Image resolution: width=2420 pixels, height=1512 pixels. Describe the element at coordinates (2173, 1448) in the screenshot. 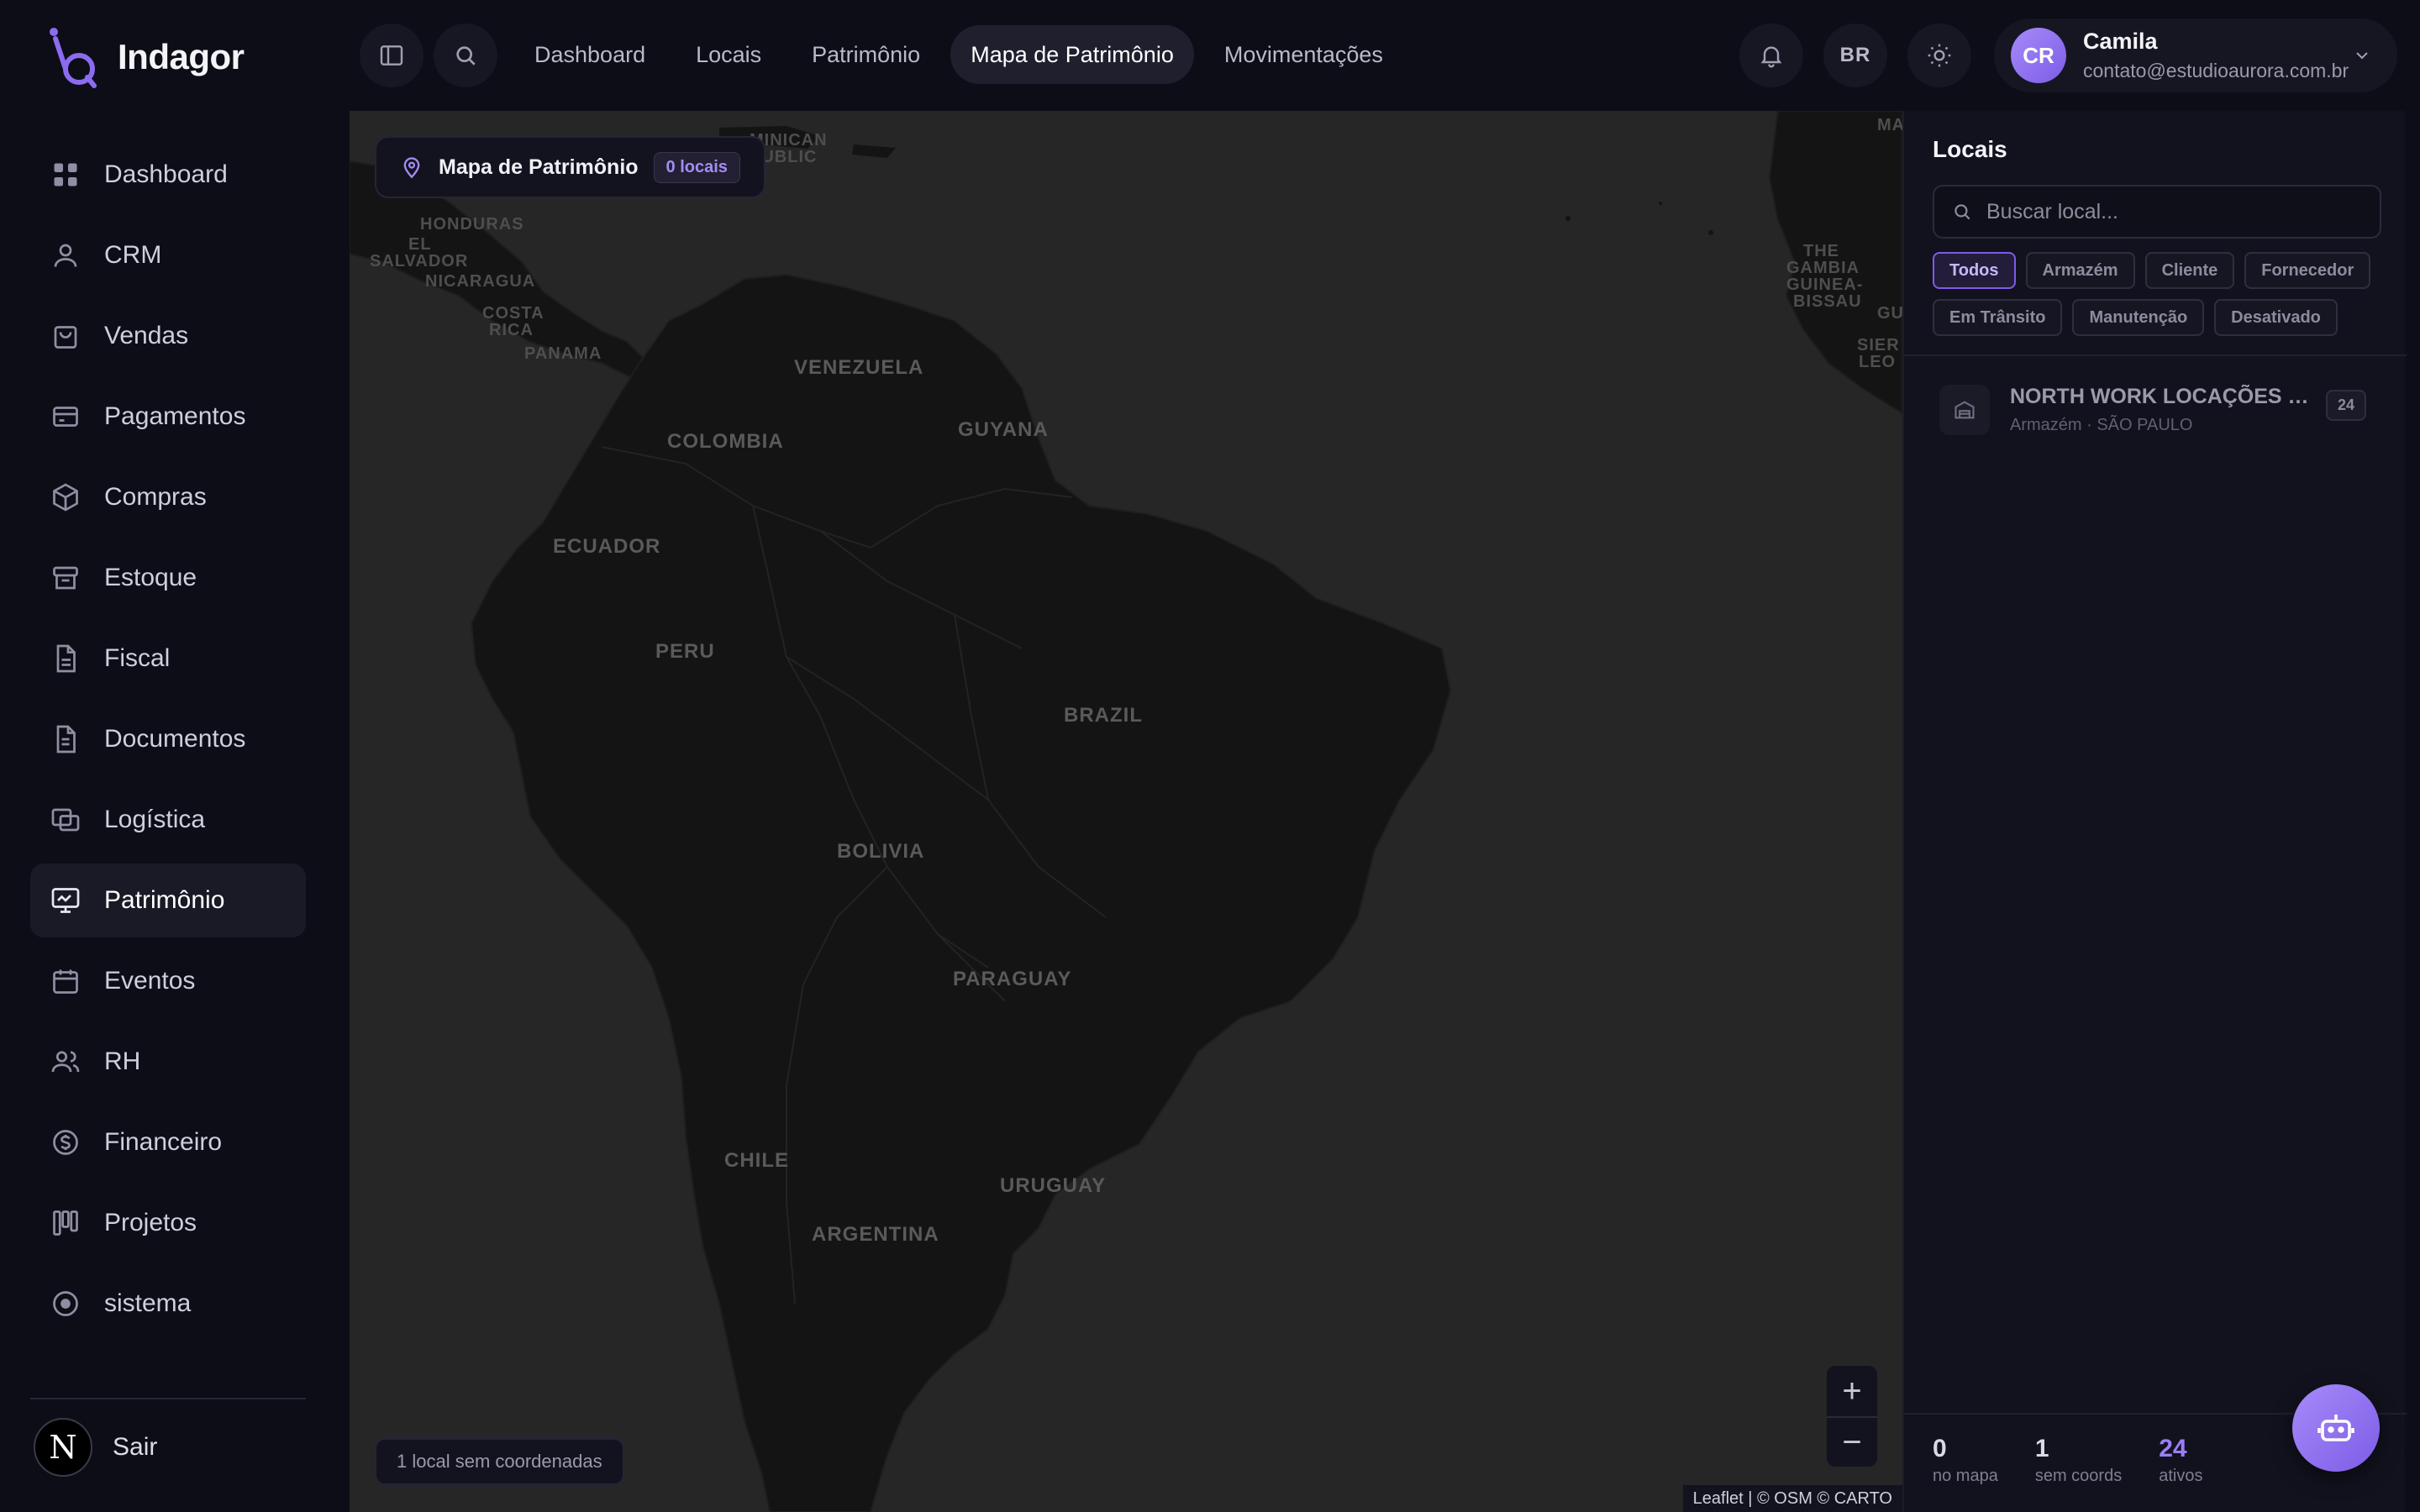

I see `stat-value: 24` at that location.